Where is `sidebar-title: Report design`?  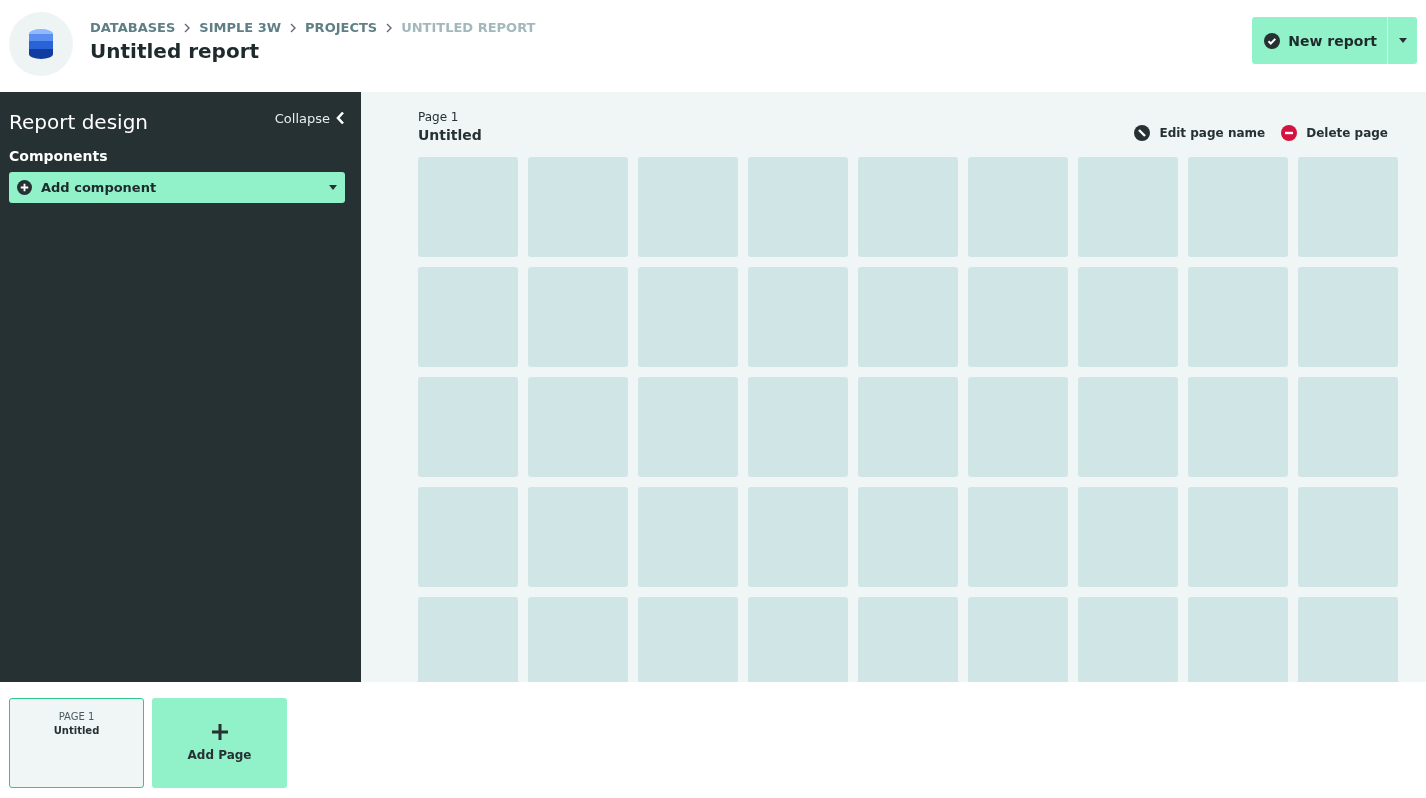 sidebar-title: Report design is located at coordinates (78, 122).